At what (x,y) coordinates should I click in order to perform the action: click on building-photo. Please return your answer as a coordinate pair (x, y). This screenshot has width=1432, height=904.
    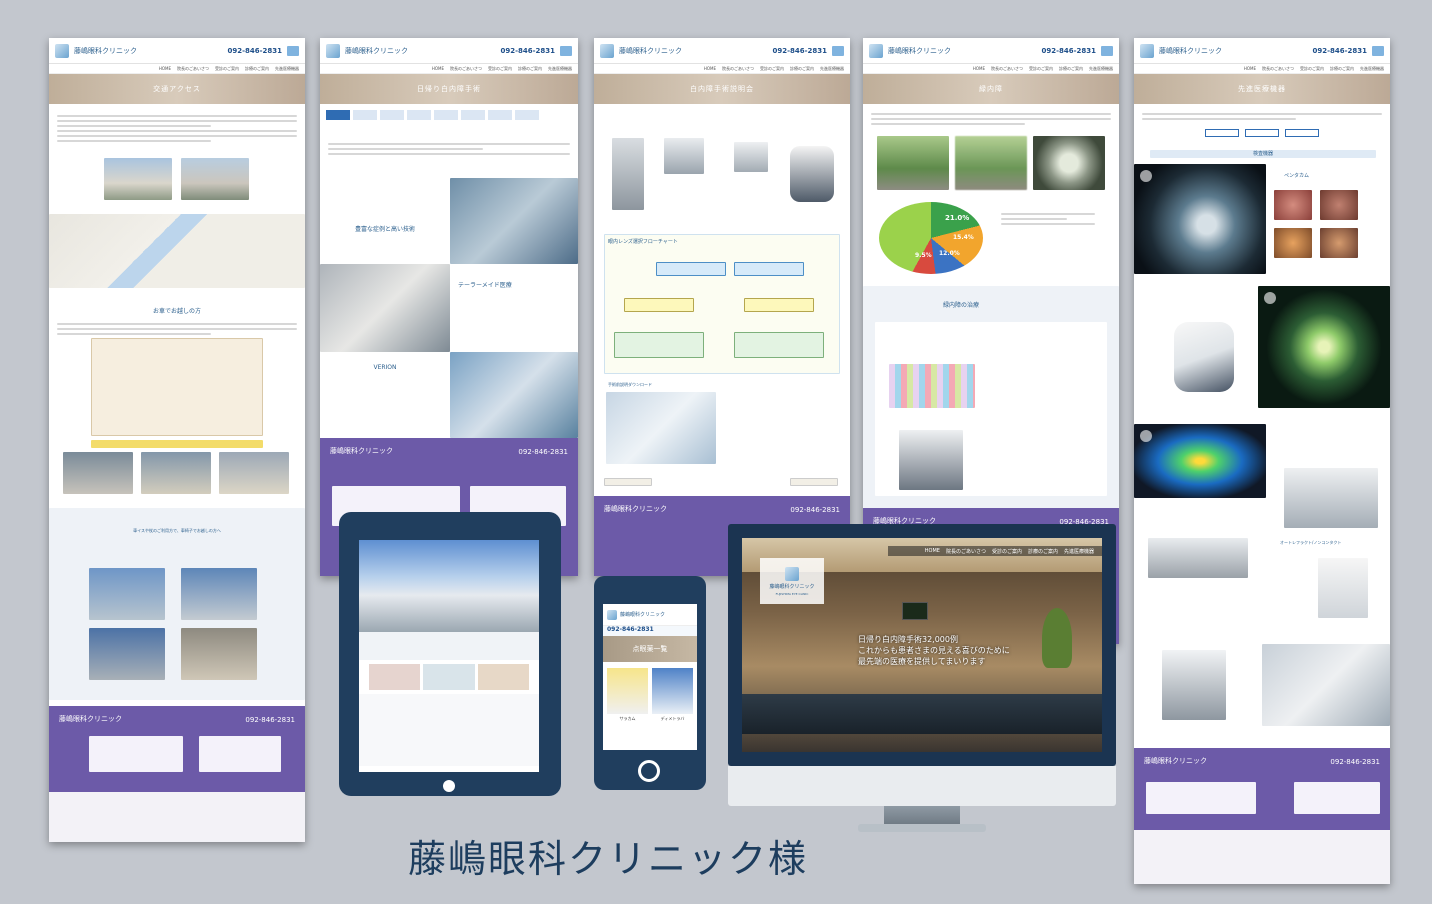
    Looking at the image, I should click on (138, 179).